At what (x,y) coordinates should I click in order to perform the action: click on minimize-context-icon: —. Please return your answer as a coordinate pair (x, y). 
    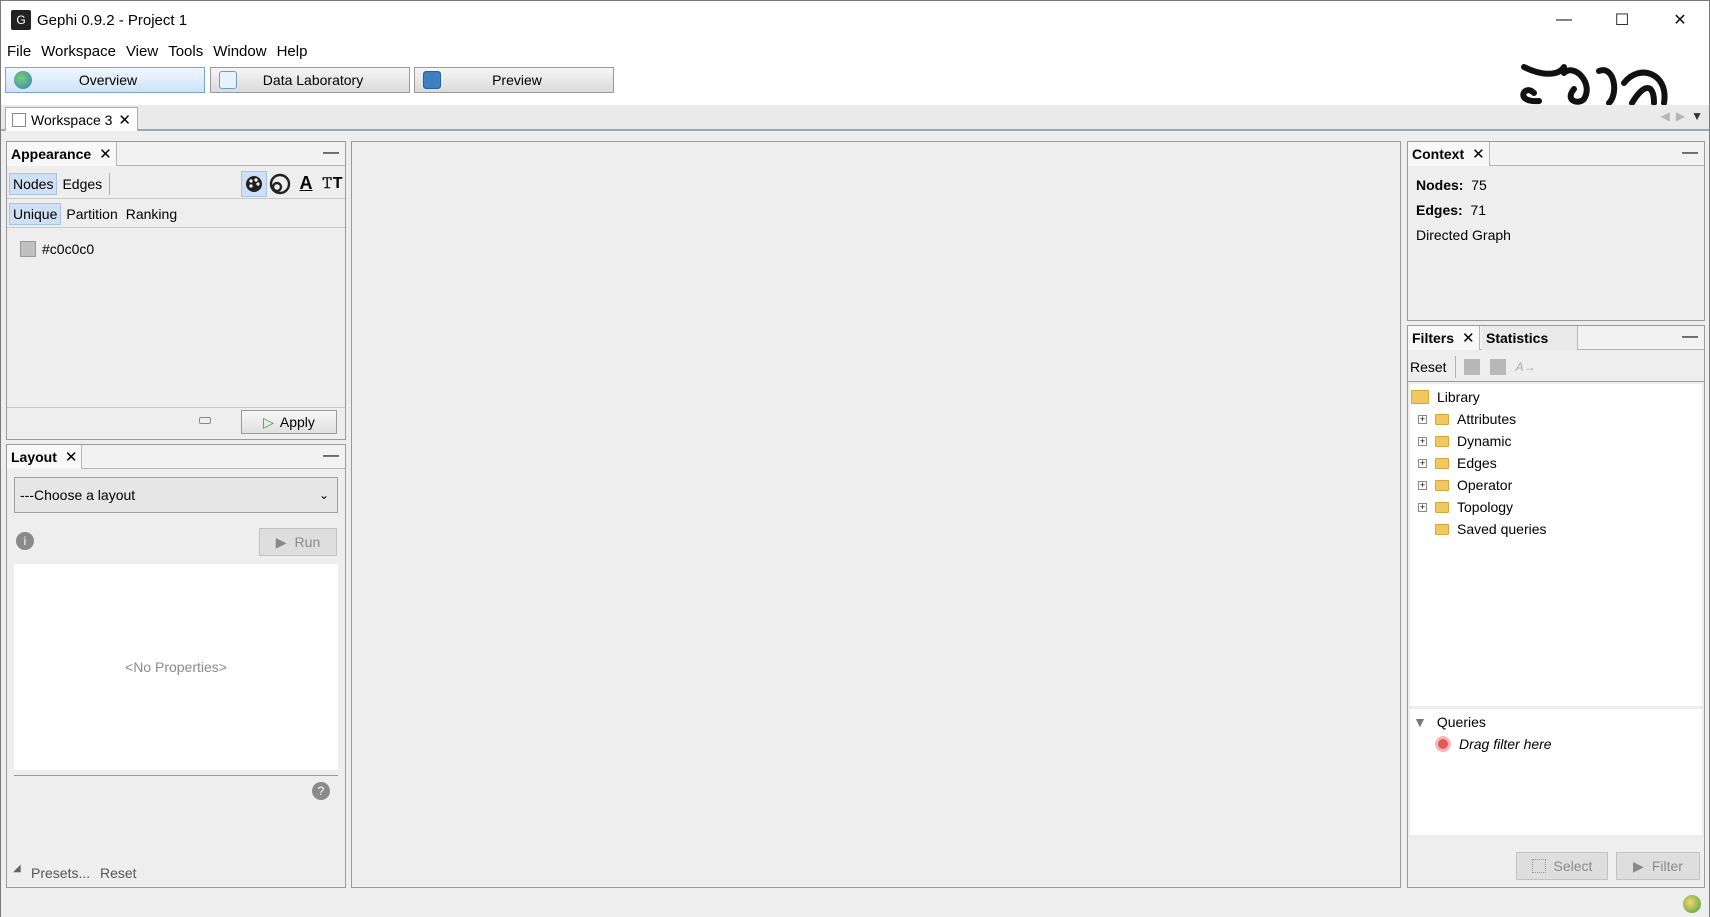
    Looking at the image, I should click on (1690, 153).